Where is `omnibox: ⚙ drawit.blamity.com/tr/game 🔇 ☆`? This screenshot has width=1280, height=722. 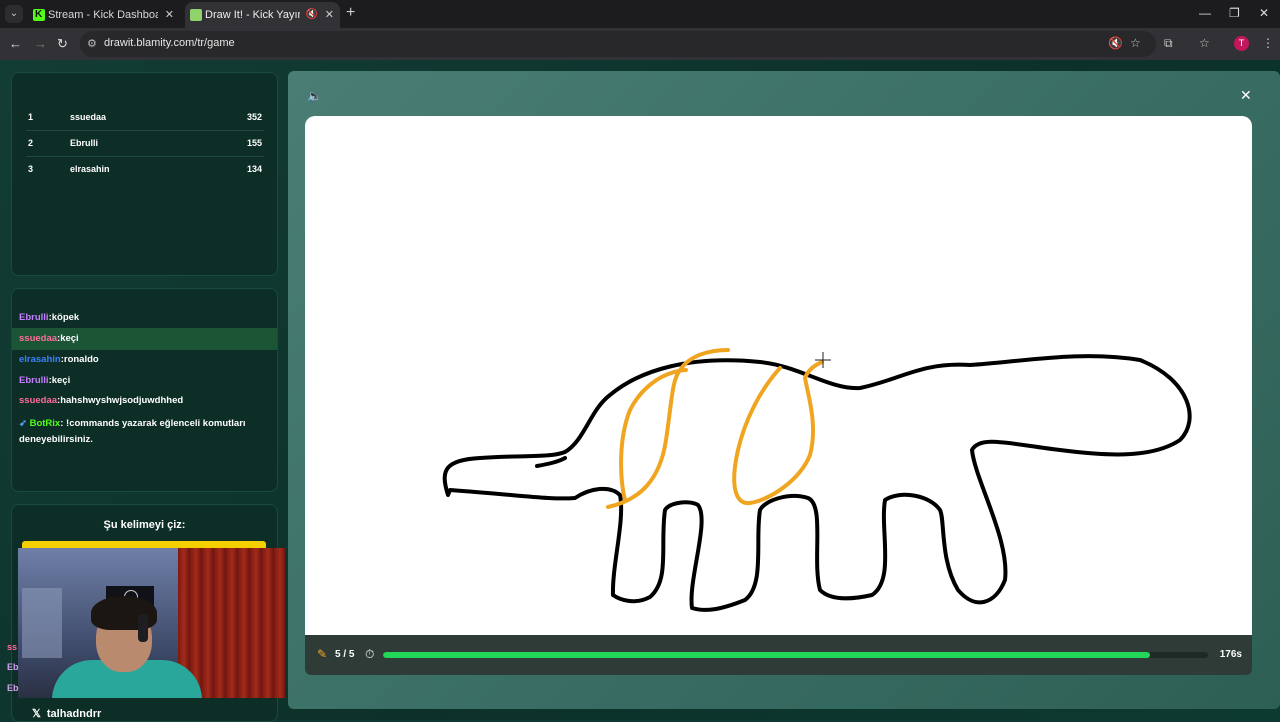 omnibox: ⚙ drawit.blamity.com/tr/game 🔇 ☆ is located at coordinates (618, 44).